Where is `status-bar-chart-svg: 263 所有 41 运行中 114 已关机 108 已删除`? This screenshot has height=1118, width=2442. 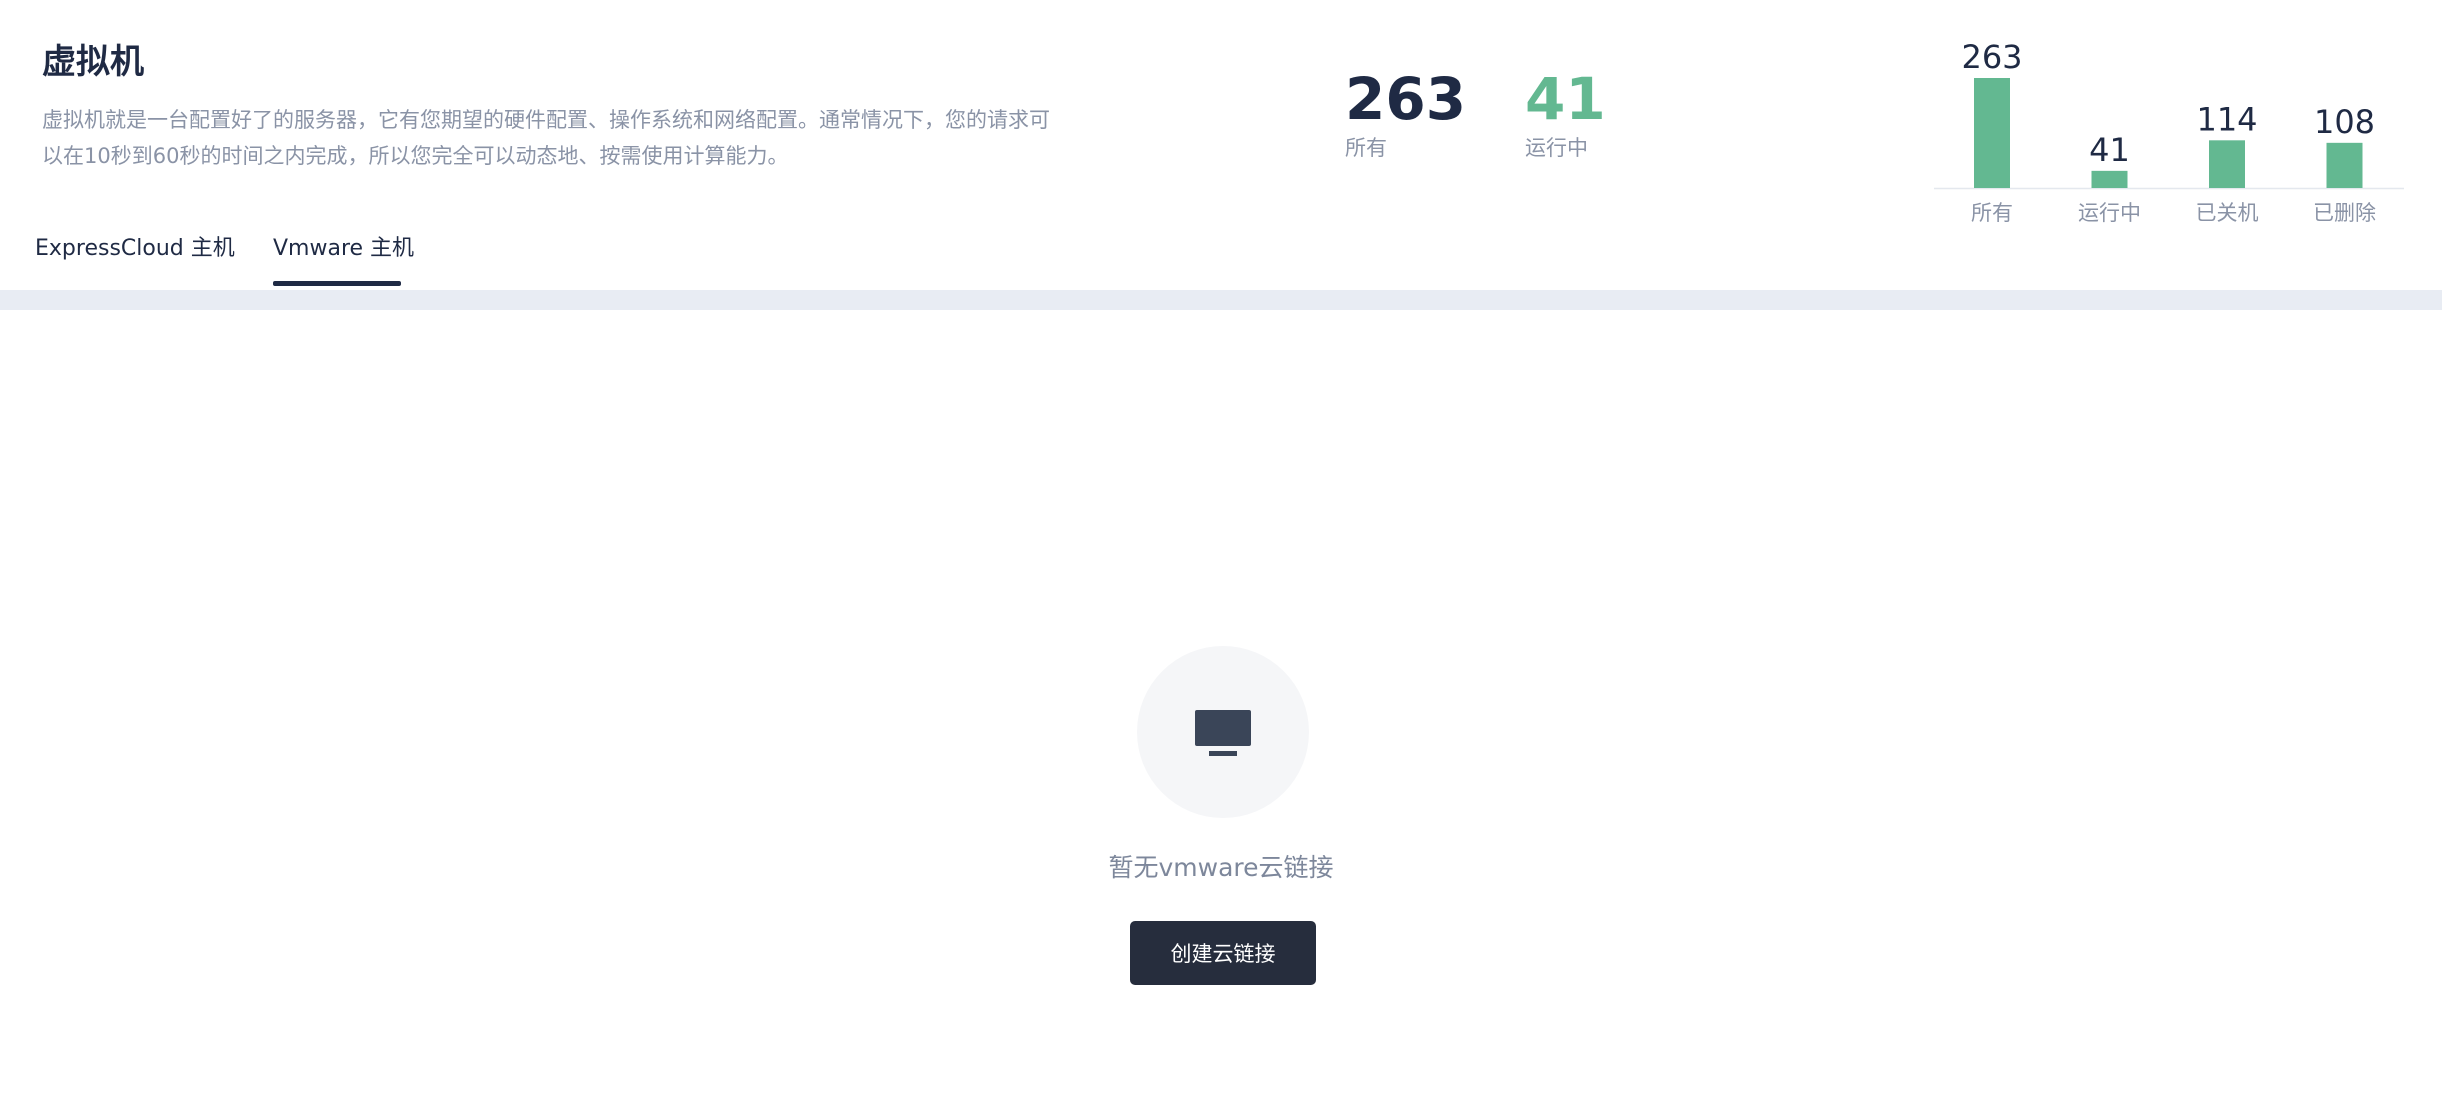 status-bar-chart-svg: 263 所有 41 运行中 114 已关机 108 已删除 is located at coordinates (2169, 131).